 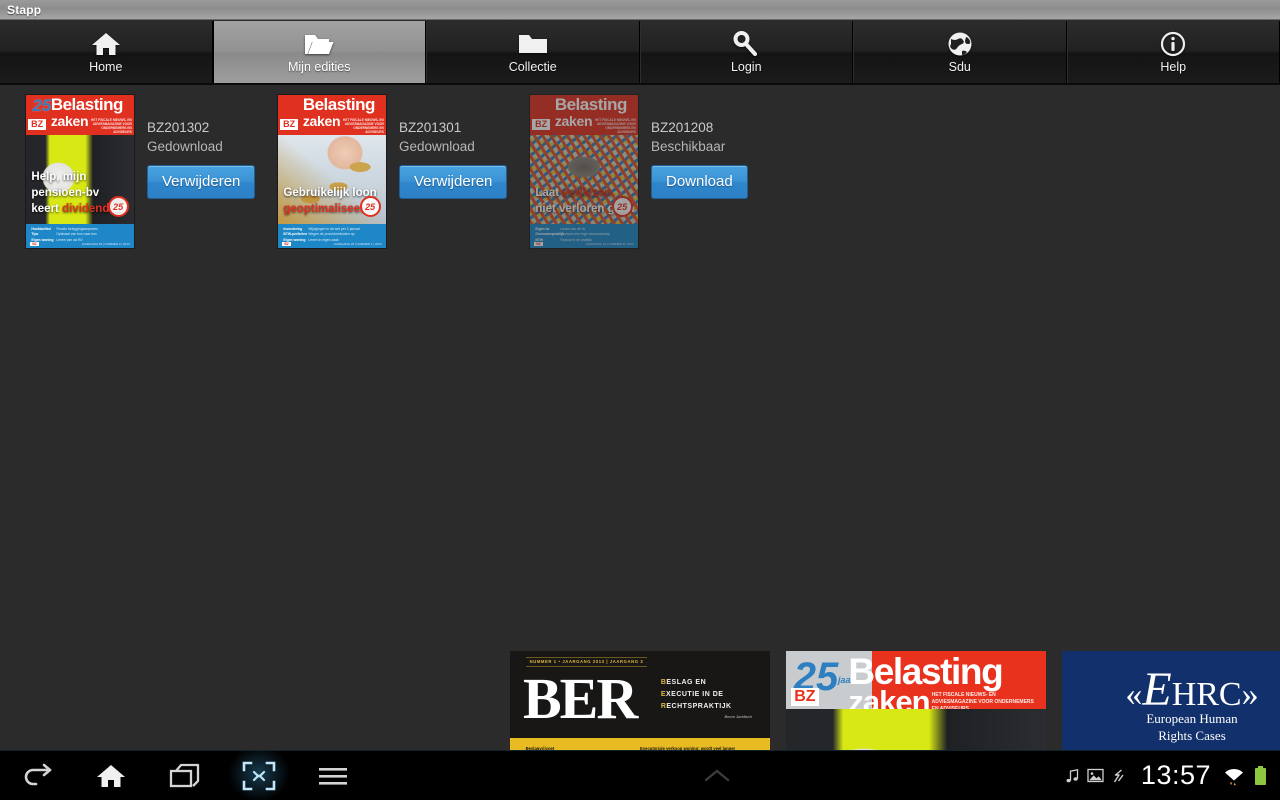 I want to click on system-center, so click(x=717, y=776).